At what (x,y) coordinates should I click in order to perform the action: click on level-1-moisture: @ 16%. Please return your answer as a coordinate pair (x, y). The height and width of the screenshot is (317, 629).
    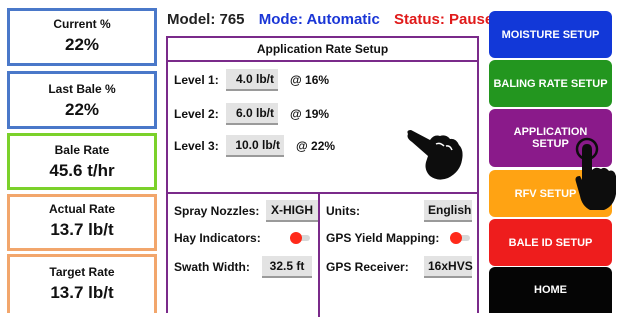
    Looking at the image, I should click on (310, 80).